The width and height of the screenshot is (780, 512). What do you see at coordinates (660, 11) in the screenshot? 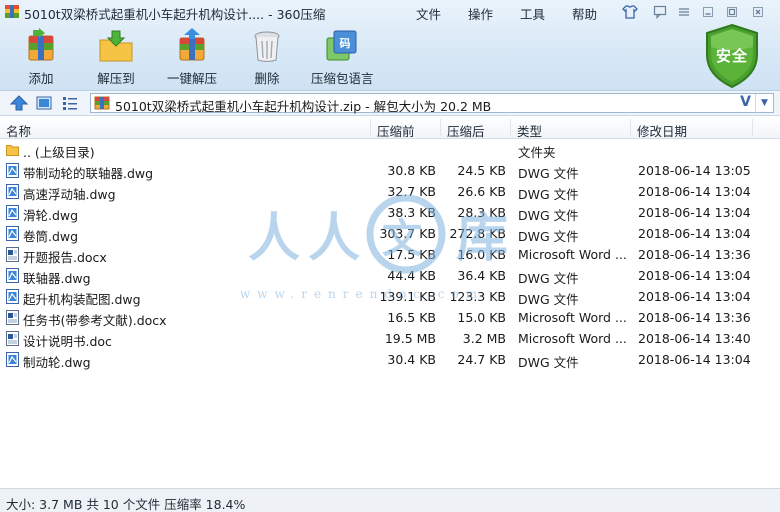
I see `feedback-icon` at bounding box center [660, 11].